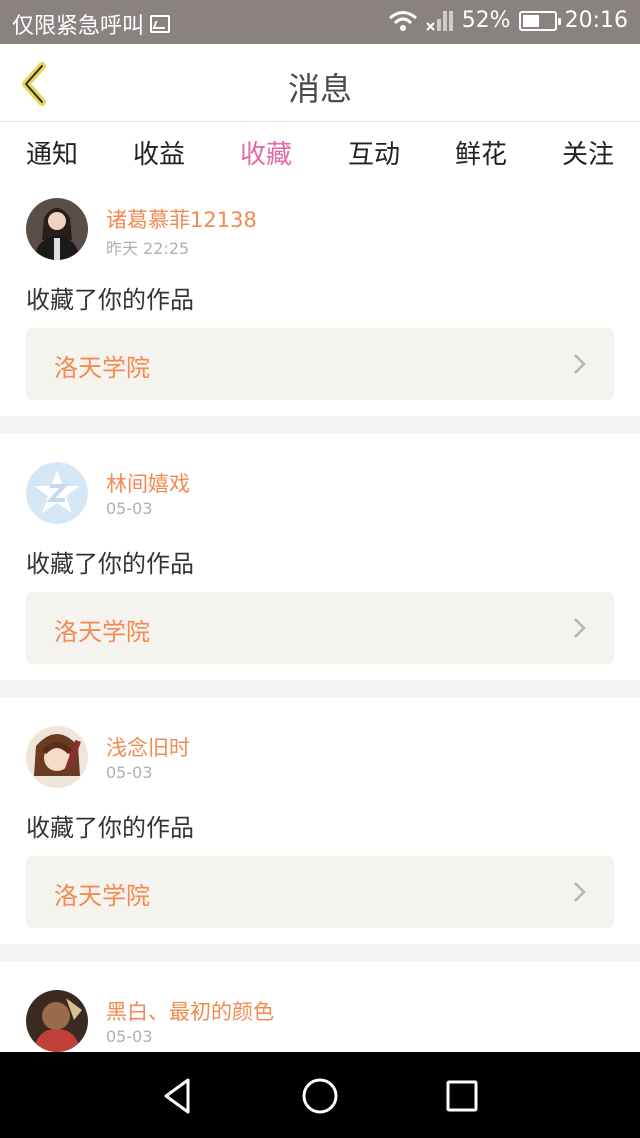 The image size is (640, 1138). I want to click on tab-label: 收益, so click(158, 155).